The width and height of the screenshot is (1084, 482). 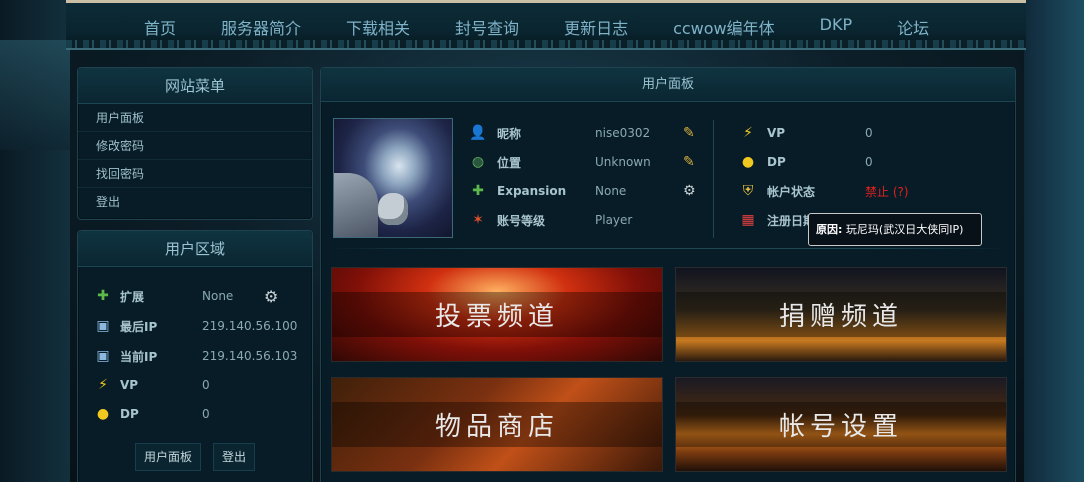 What do you see at coordinates (913, 27) in the screenshot?
I see `nav-forum: 论坛` at bounding box center [913, 27].